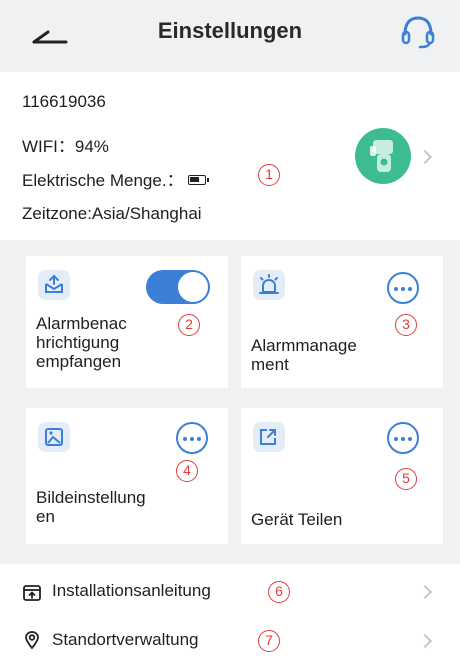 This screenshot has height=656, width=460. I want to click on wifi-status: WIFI：94%, so click(65, 146).